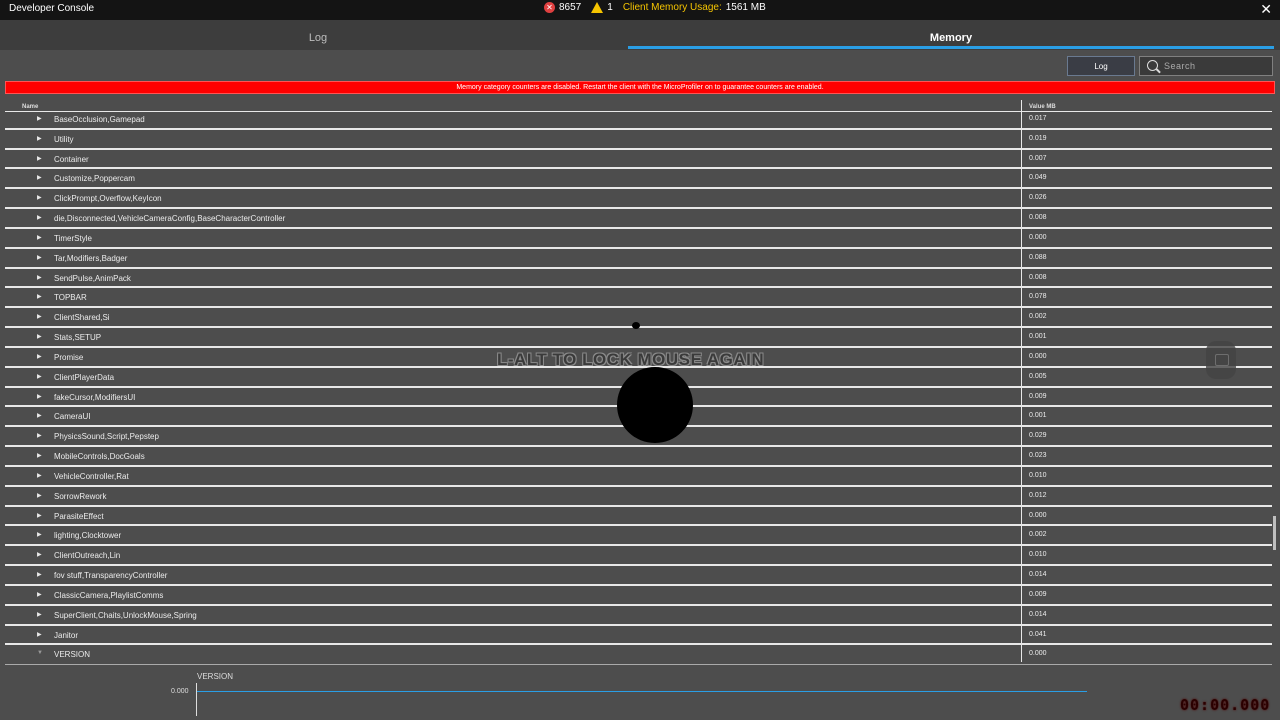  Describe the element at coordinates (638, 517) in the screenshot. I see `table-row: ▶ ParasiteEffect 0.000` at that location.